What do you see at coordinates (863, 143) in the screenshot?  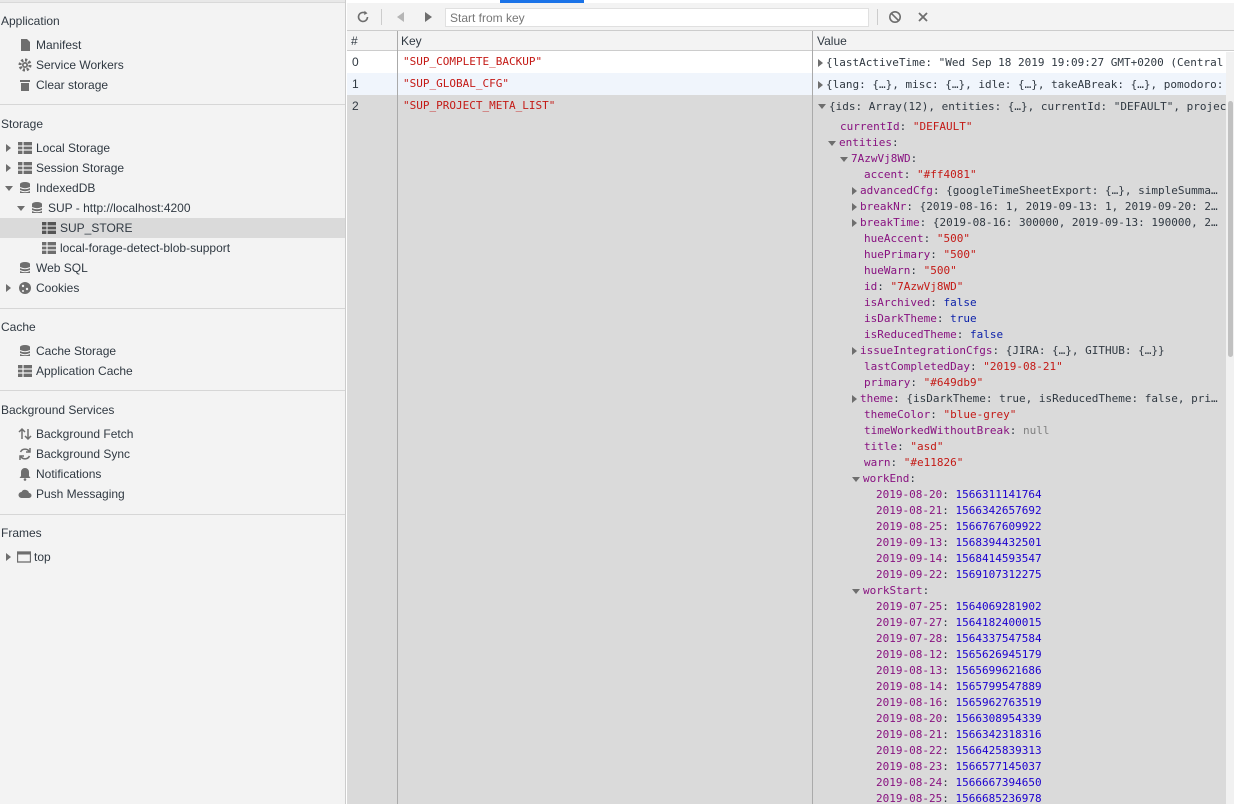 I see `tree-node-entities: entities:` at bounding box center [863, 143].